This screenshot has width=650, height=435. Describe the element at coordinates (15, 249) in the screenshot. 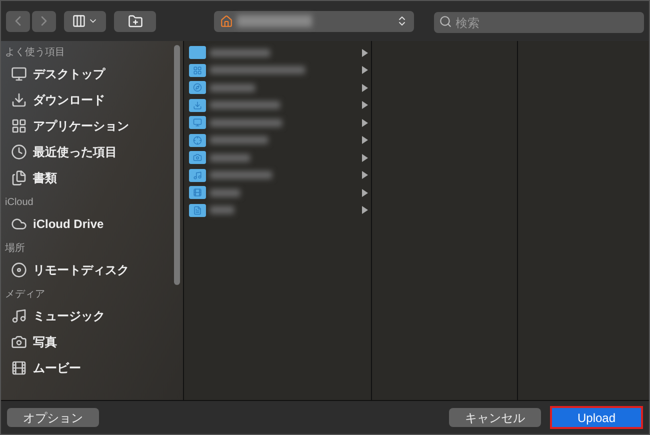

I see `section-header: 場所` at that location.